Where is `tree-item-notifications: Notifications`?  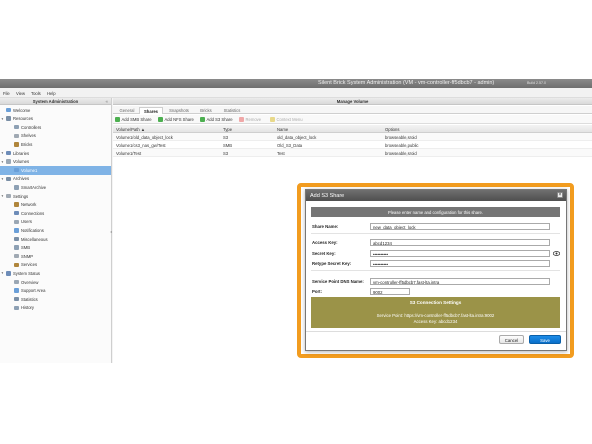 tree-item-notifications: Notifications is located at coordinates (55, 230).